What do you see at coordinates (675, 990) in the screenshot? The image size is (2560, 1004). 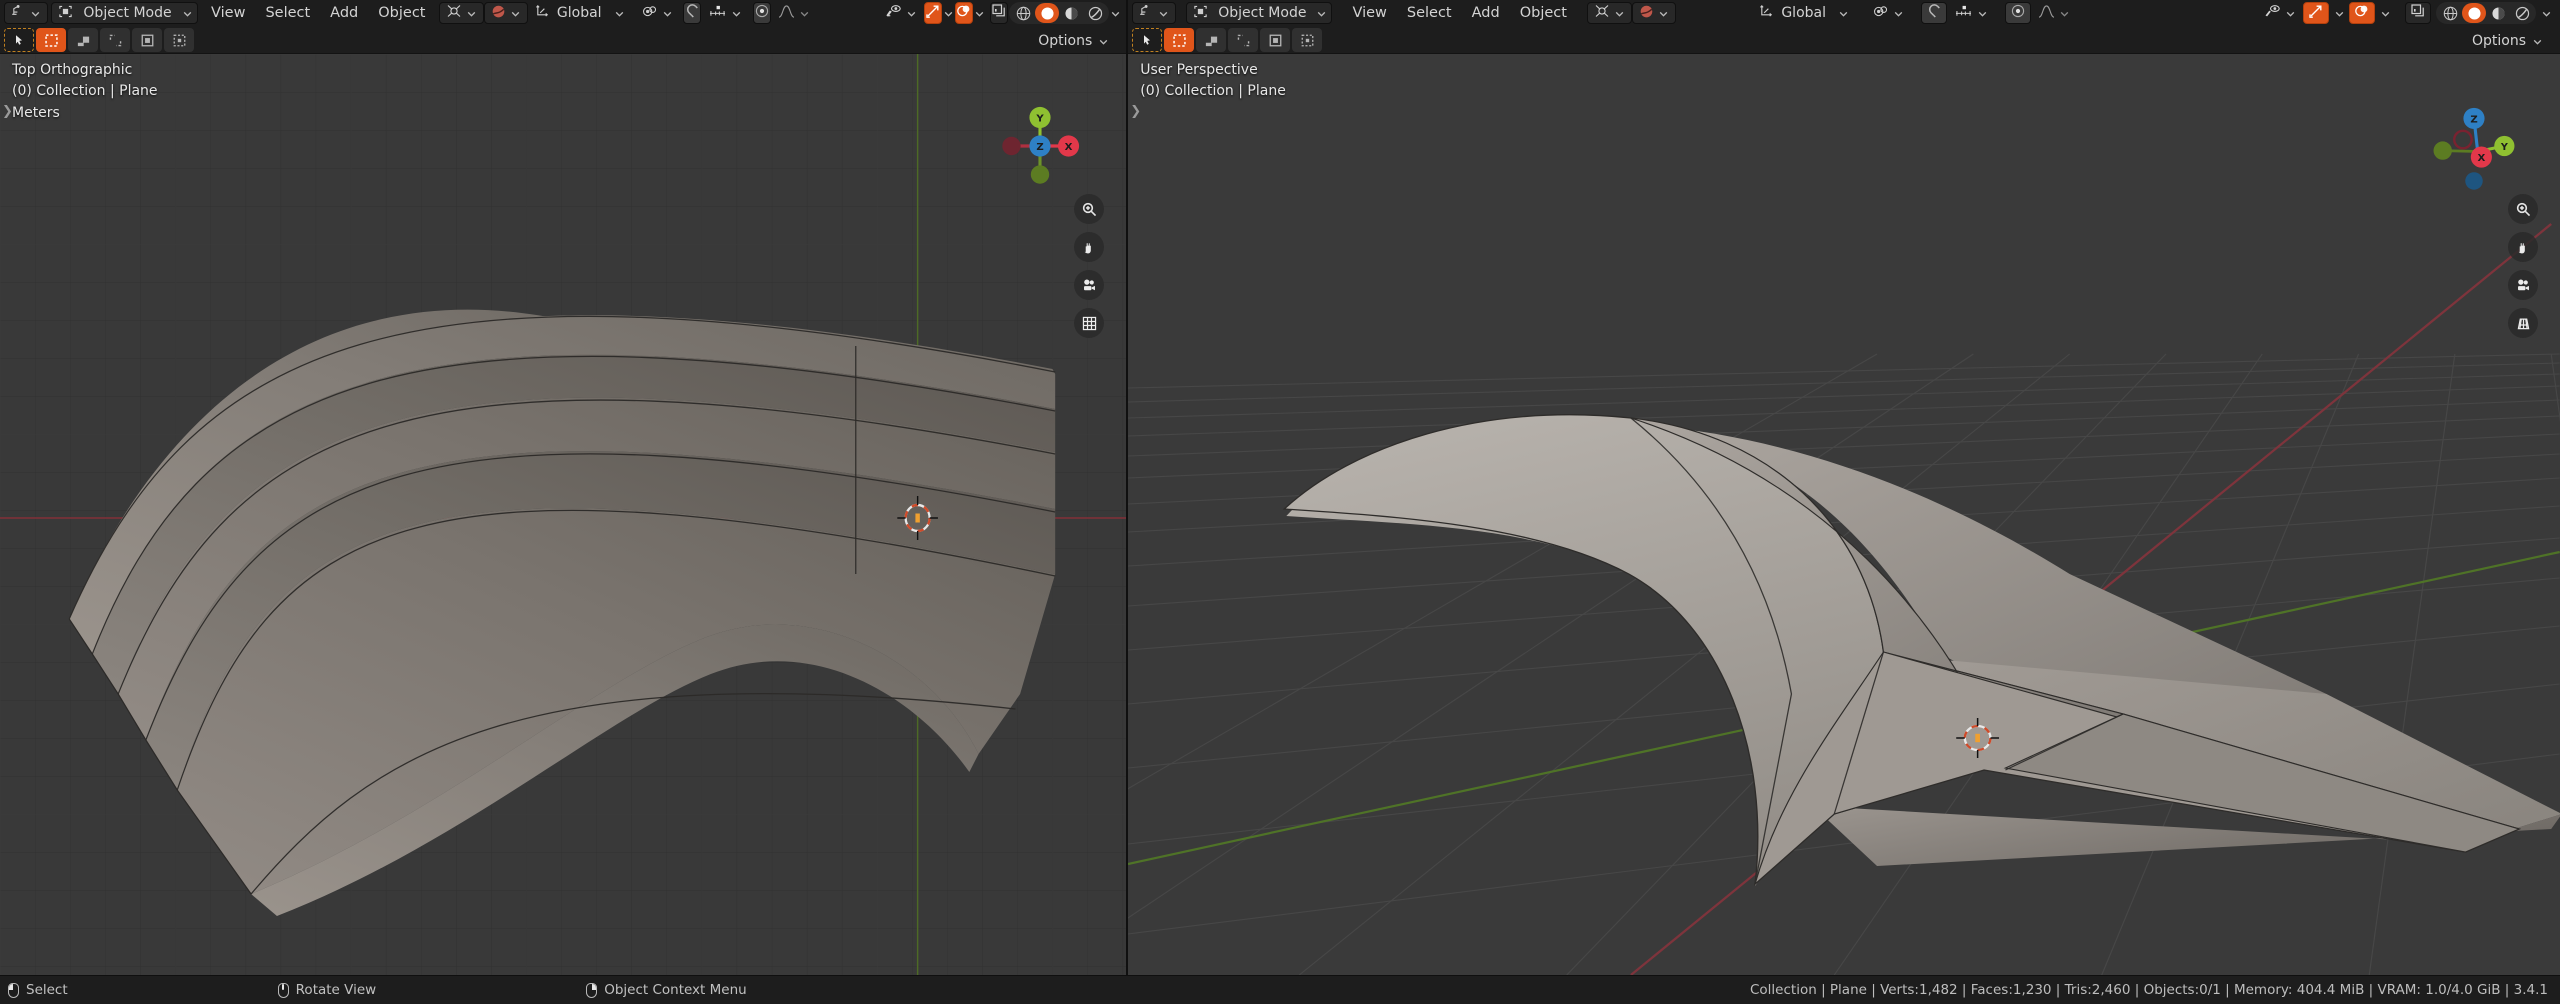 I see `status-hint-label: Object Context Menu` at bounding box center [675, 990].